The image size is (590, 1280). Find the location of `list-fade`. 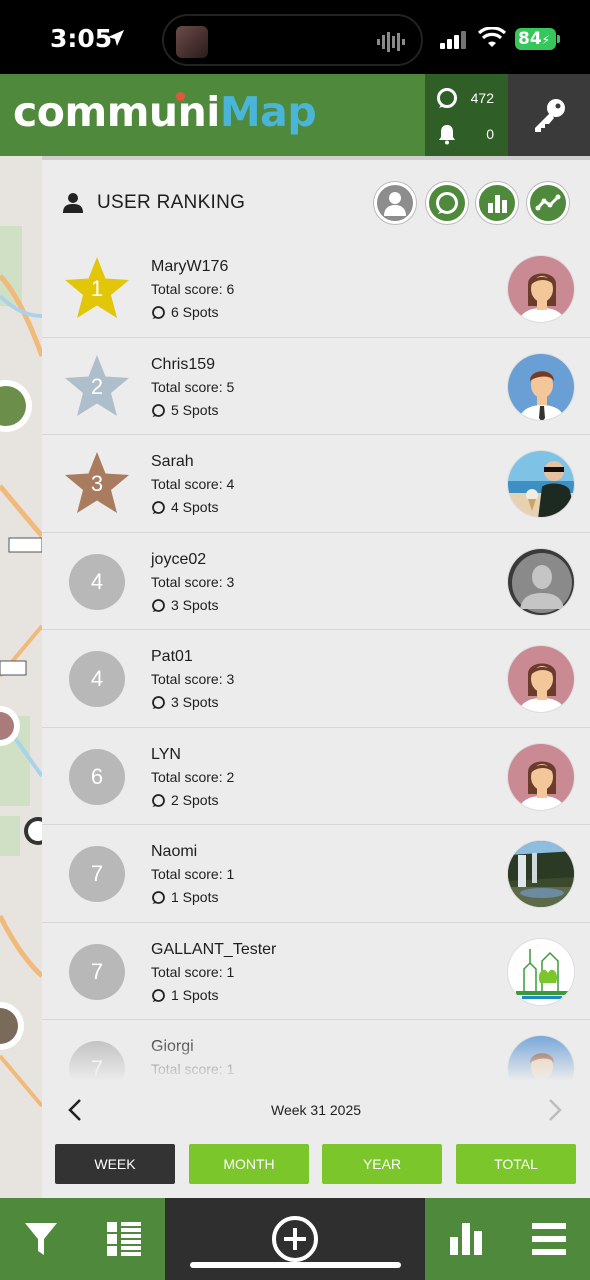

list-fade is located at coordinates (316, 1060).